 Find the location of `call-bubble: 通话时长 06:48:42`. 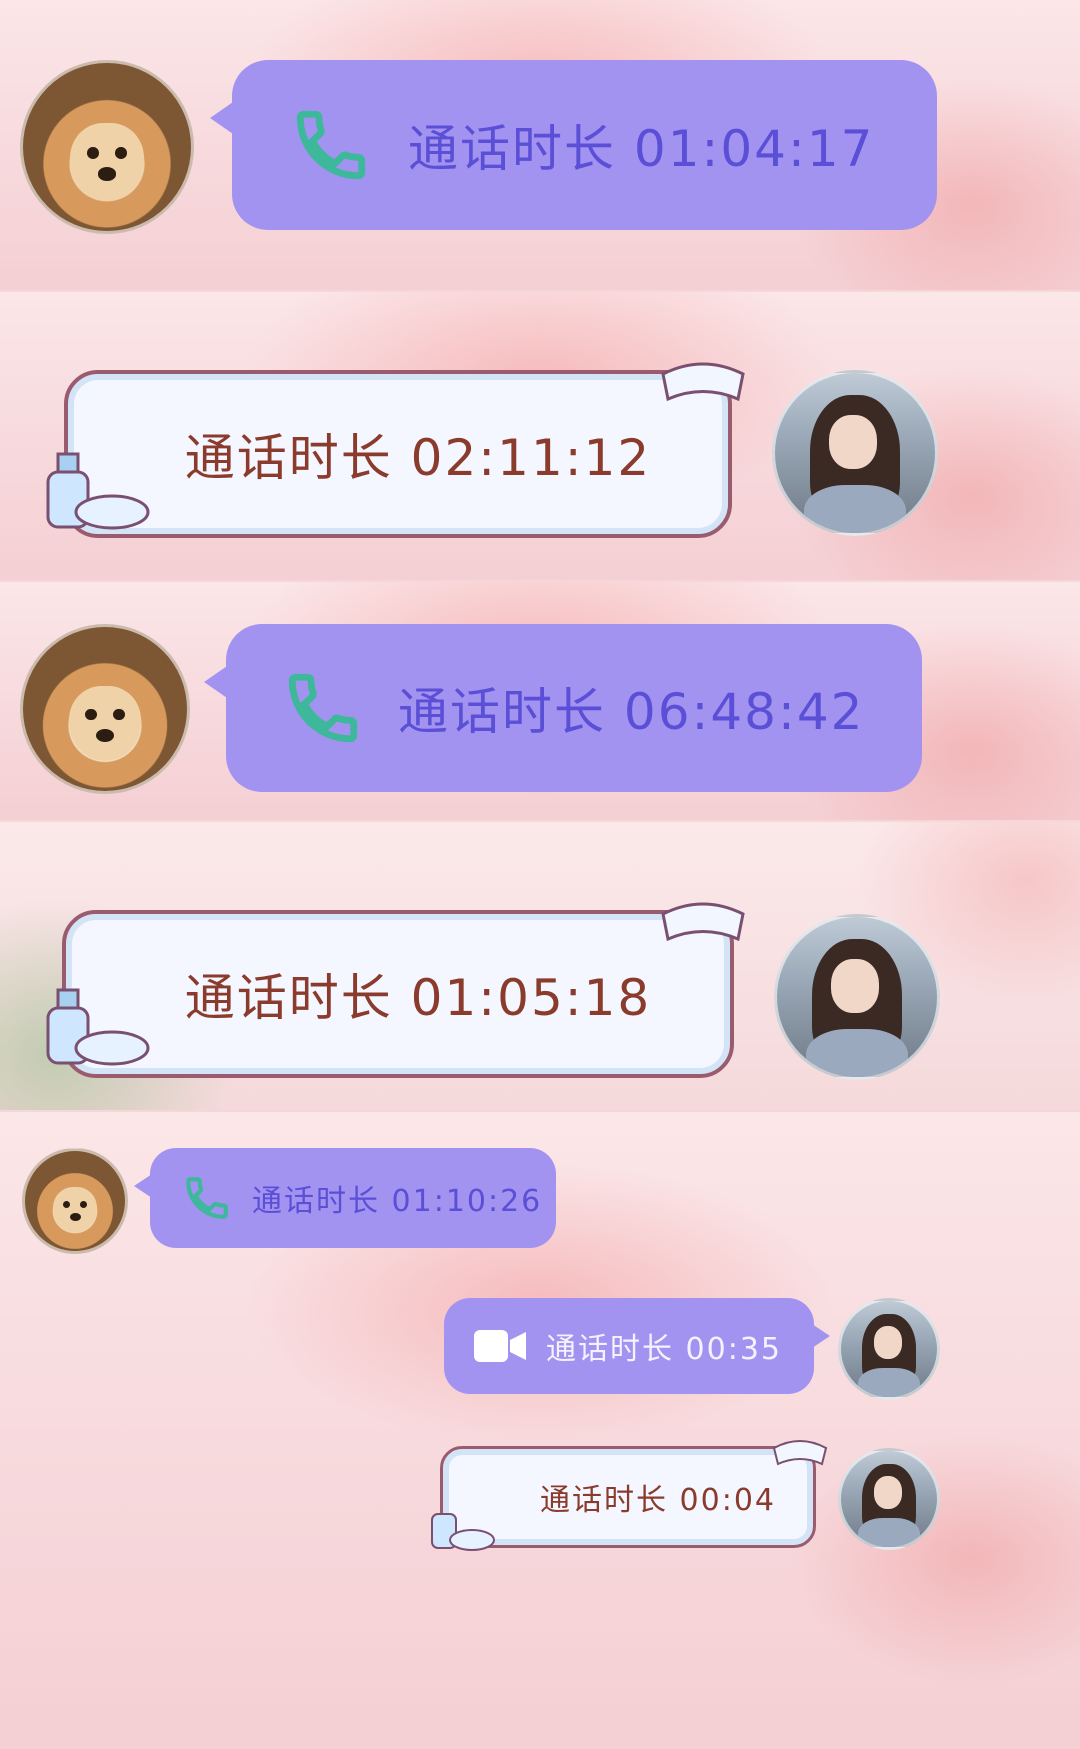

call-bubble: 通话时长 06:48:42 is located at coordinates (563, 708).